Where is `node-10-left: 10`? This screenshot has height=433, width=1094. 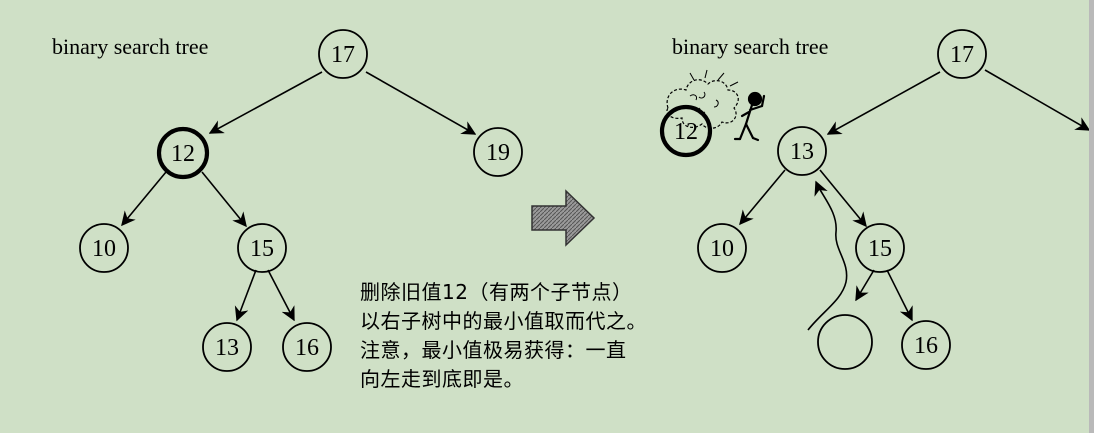 node-10-left: 10 is located at coordinates (104, 248).